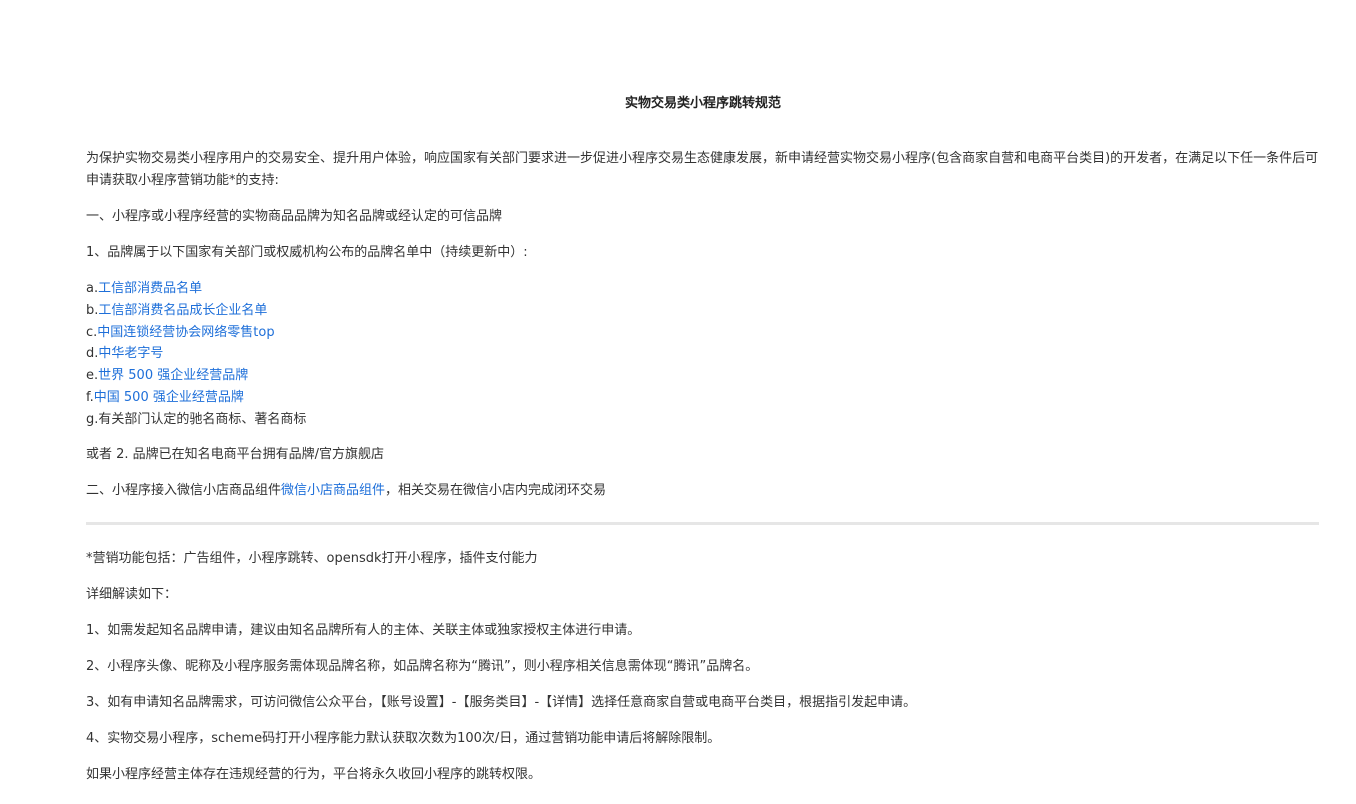 The image size is (1356, 804). What do you see at coordinates (235, 454) in the screenshot?
I see `option-2-text: 或者 2. 品牌已在知名电商平台拥有品牌/官方旗舰店` at bounding box center [235, 454].